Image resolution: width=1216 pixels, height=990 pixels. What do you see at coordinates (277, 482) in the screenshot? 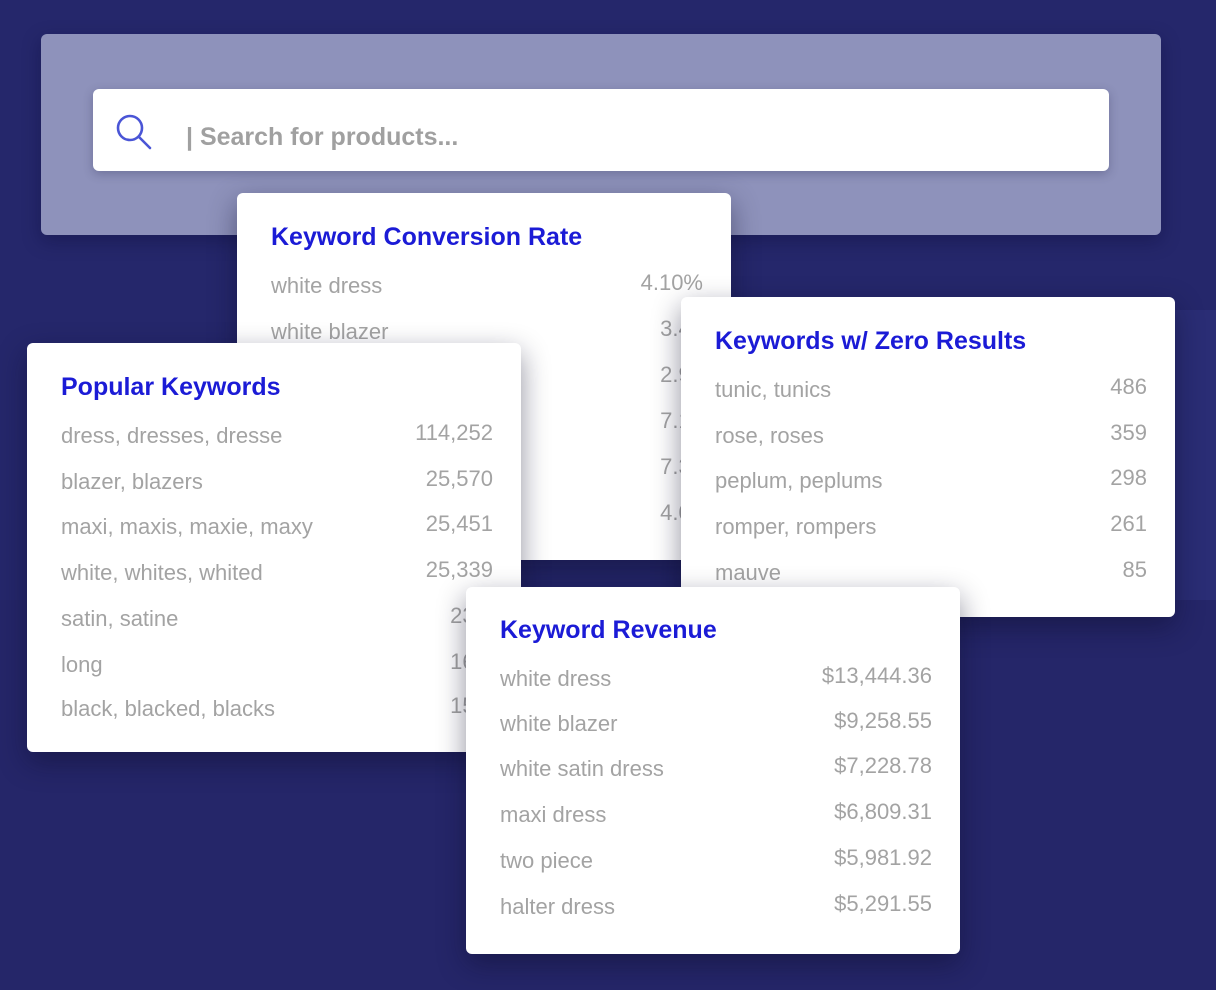
I see `table-row: blazer, blazers 25,570` at bounding box center [277, 482].